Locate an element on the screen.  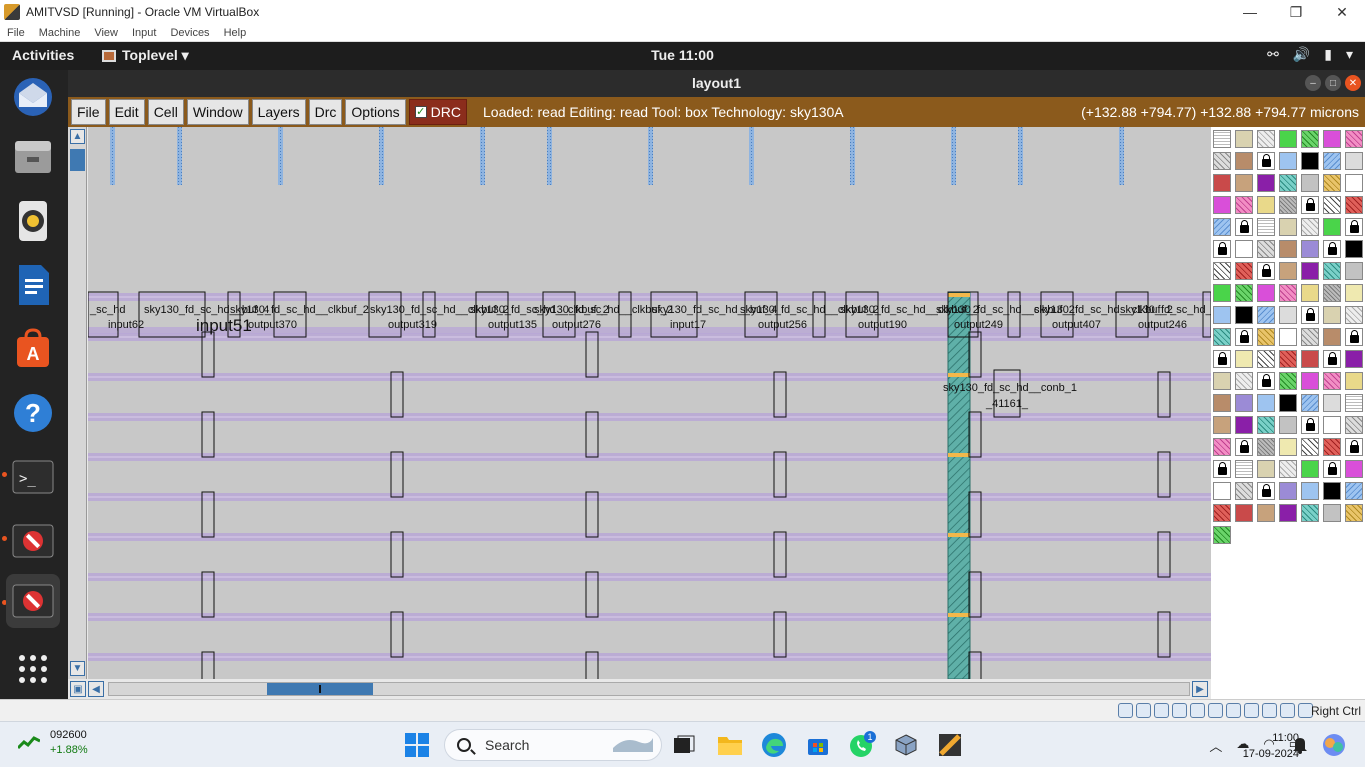
writer-icon is located at coordinates (33, 285).